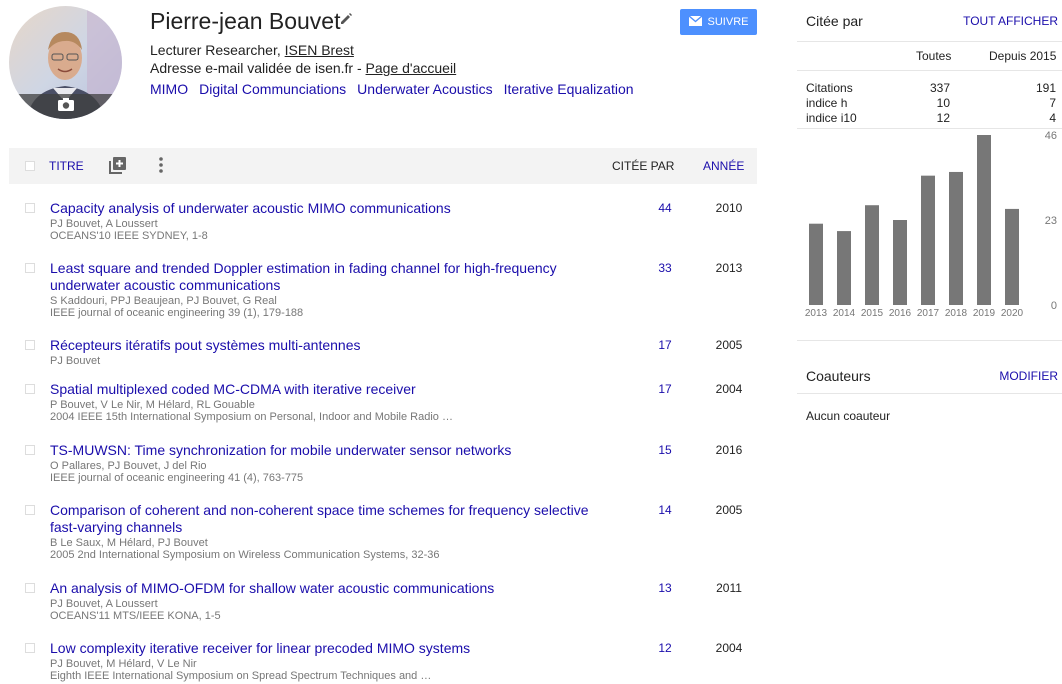  What do you see at coordinates (816, 264) in the screenshot?
I see `chart-bar-2013` at bounding box center [816, 264].